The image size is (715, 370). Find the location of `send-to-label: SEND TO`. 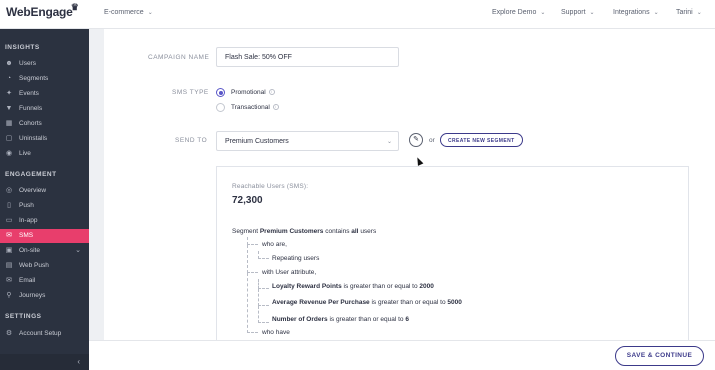

send-to-label: SEND TO is located at coordinates (191, 140).